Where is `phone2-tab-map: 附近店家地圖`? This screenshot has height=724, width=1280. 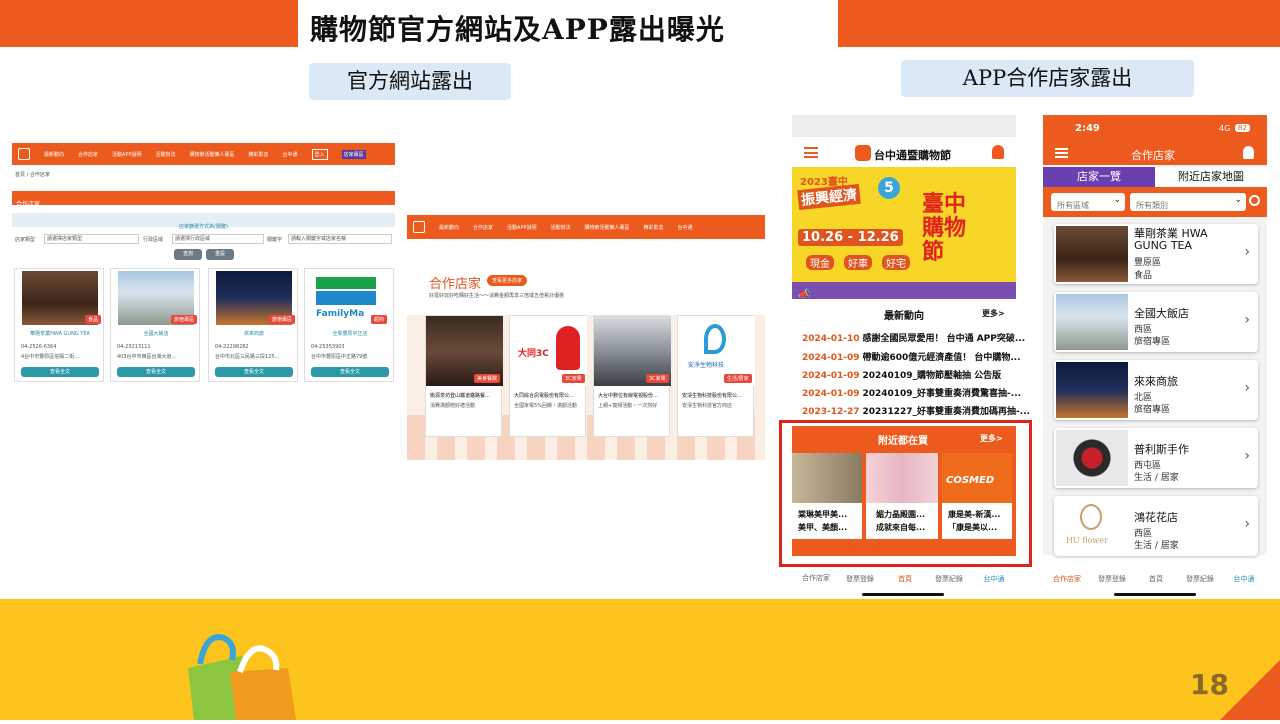
phone2-tab-map: 附近店家地圖 is located at coordinates (1211, 177).